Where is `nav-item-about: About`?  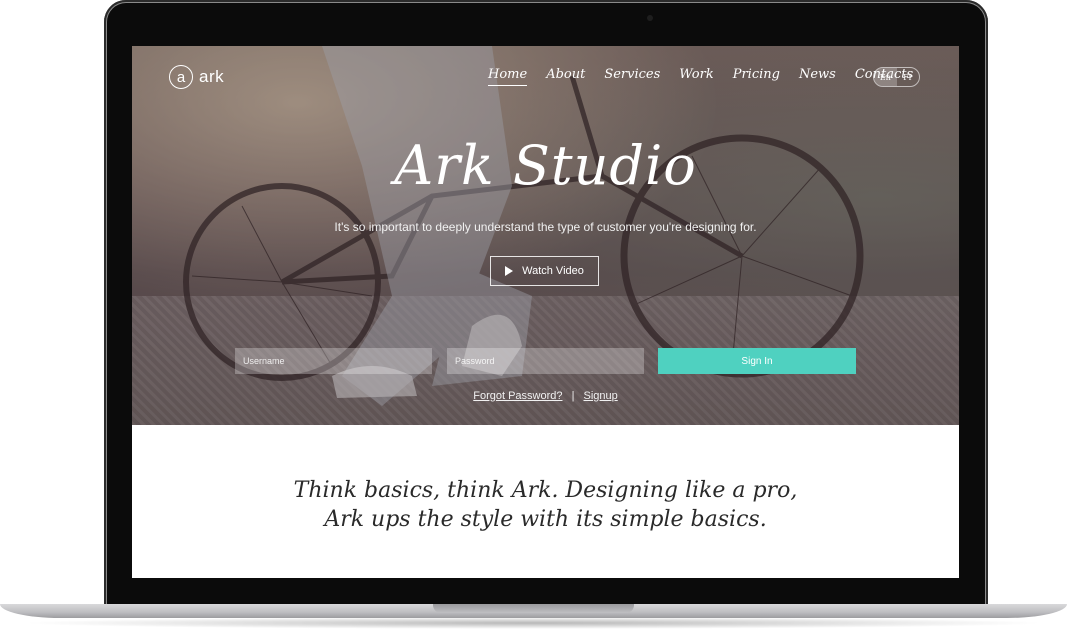 nav-item-about: About is located at coordinates (565, 76).